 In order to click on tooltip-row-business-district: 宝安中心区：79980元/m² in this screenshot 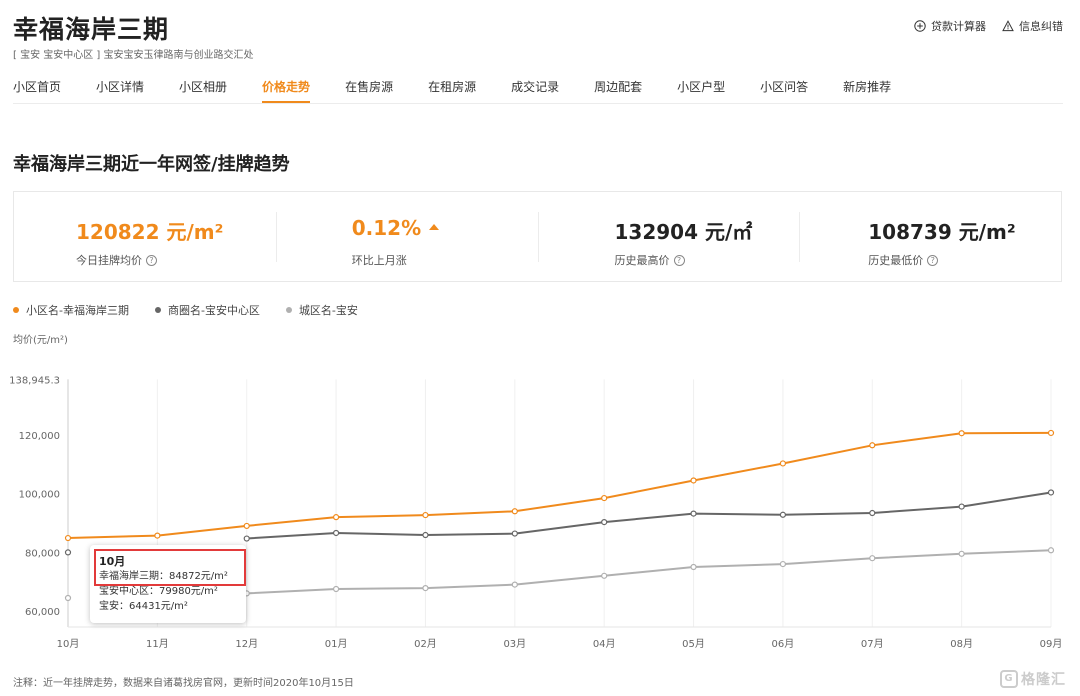, I will do `click(158, 591)`.